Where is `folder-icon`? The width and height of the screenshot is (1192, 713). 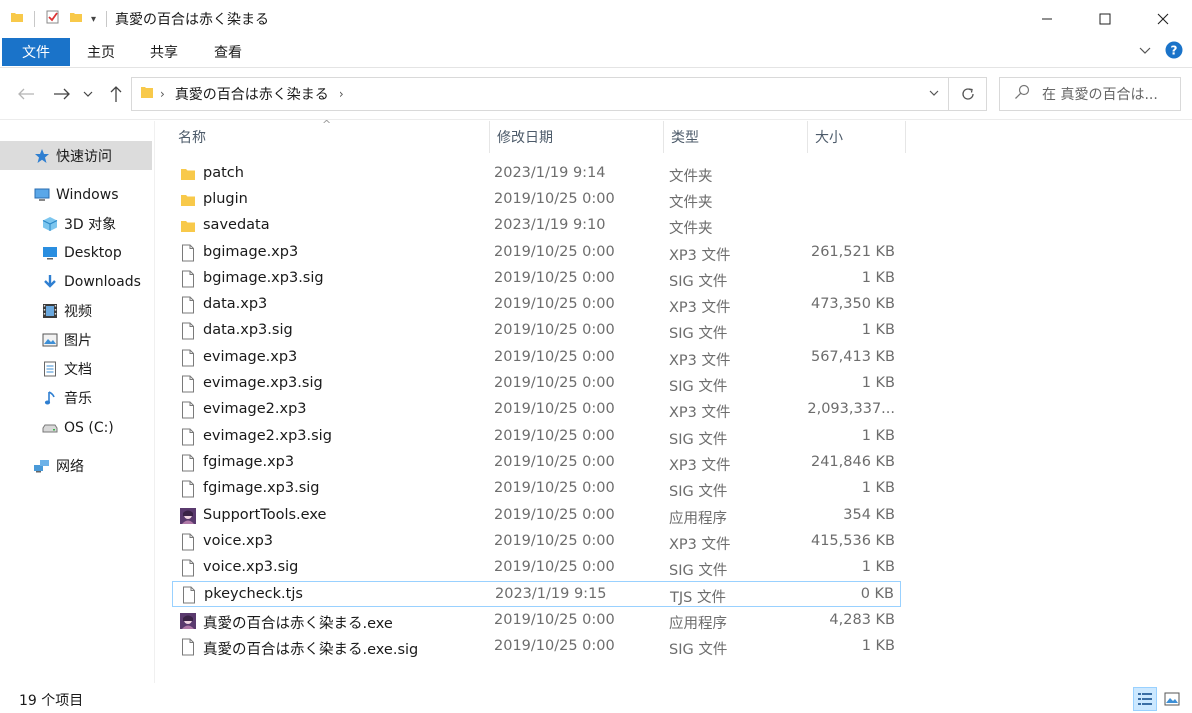
folder-icon is located at coordinates (147, 94).